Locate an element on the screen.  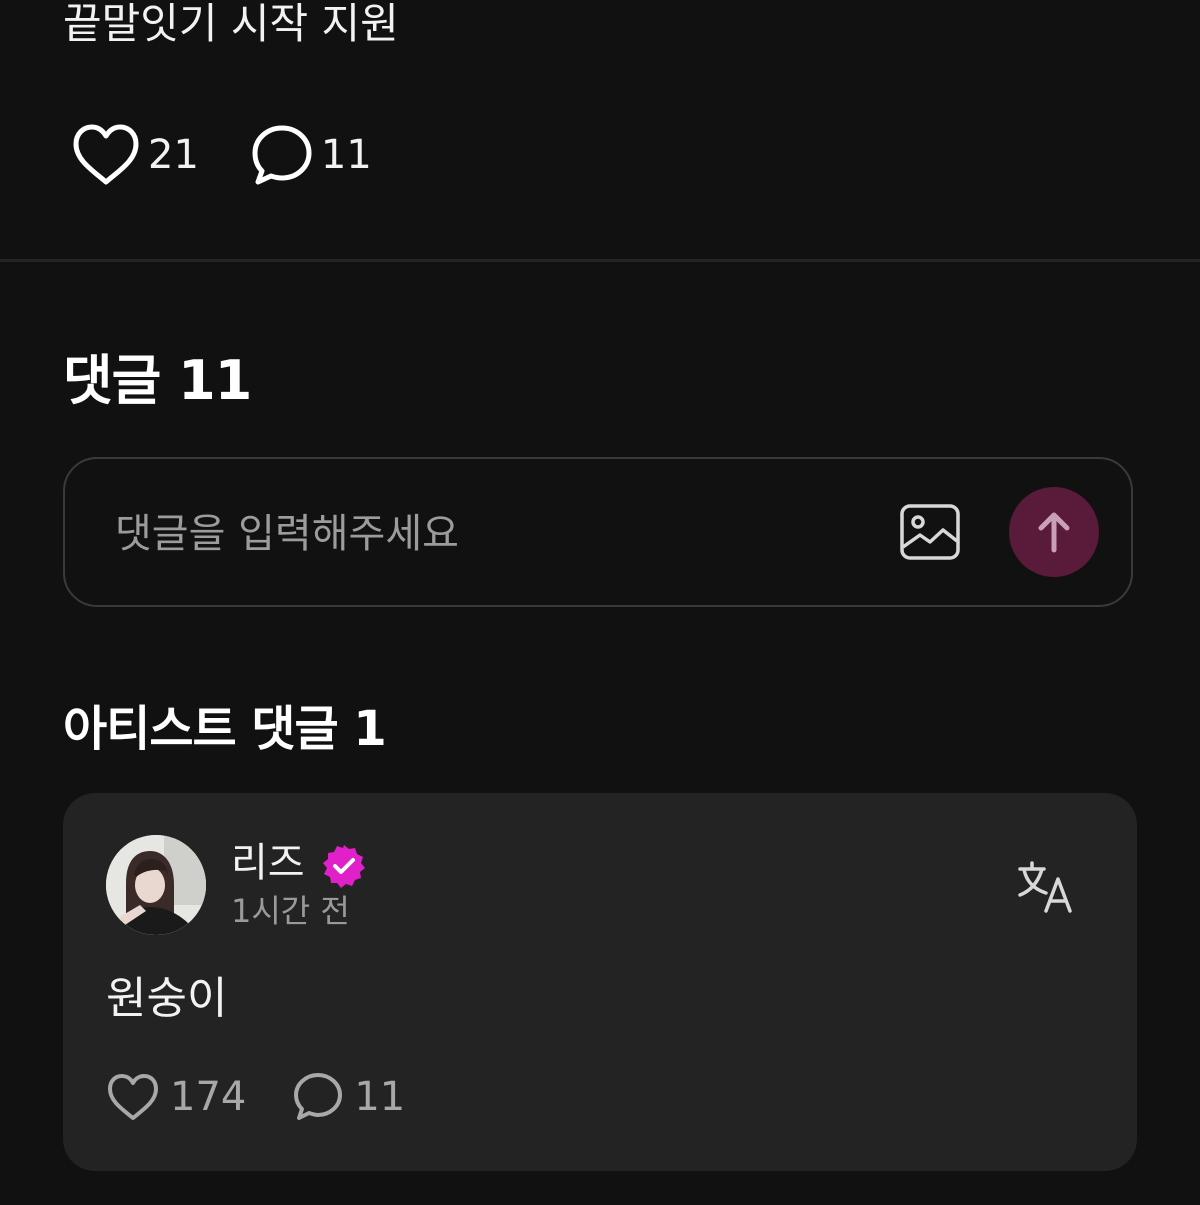
comment-like-button: 174 is located at coordinates (176, 1097).